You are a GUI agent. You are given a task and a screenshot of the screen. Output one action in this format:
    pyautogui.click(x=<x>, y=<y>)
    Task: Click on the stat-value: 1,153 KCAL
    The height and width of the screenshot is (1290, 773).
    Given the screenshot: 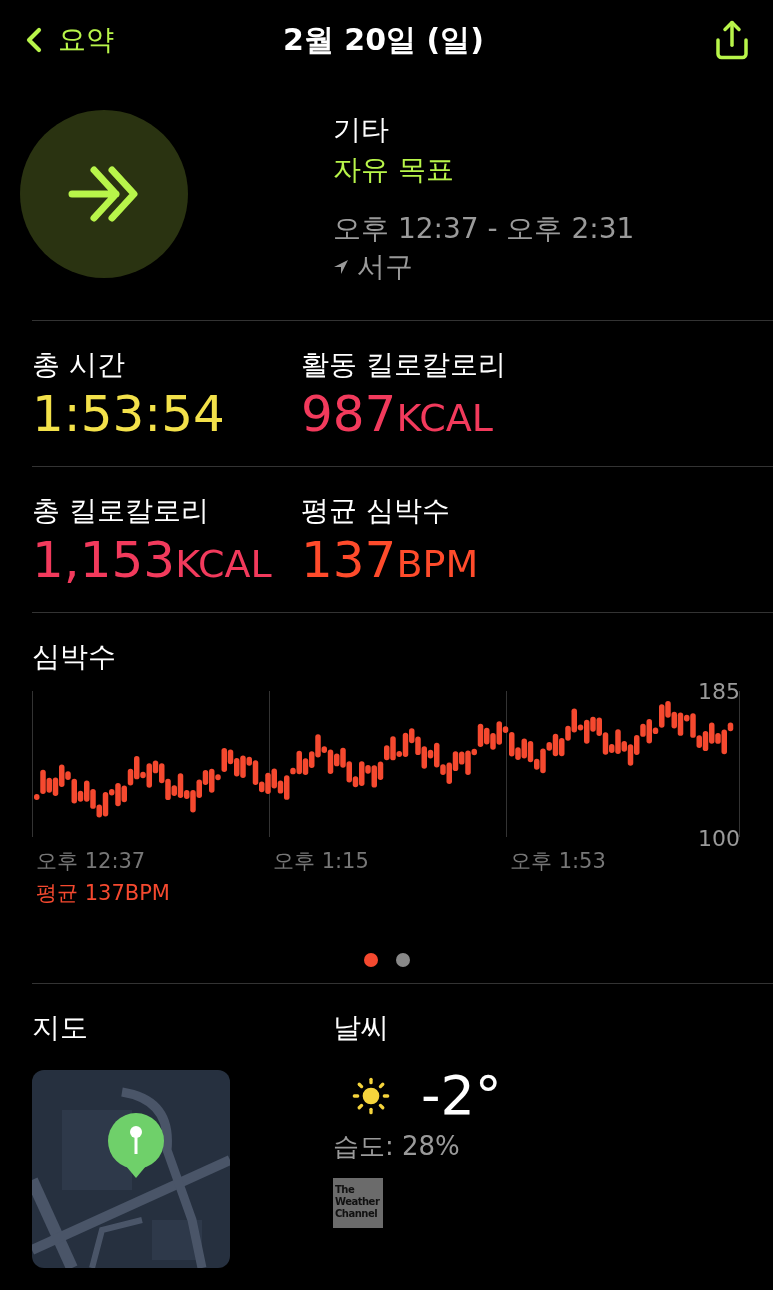 What is the action you would take?
    pyautogui.click(x=152, y=561)
    